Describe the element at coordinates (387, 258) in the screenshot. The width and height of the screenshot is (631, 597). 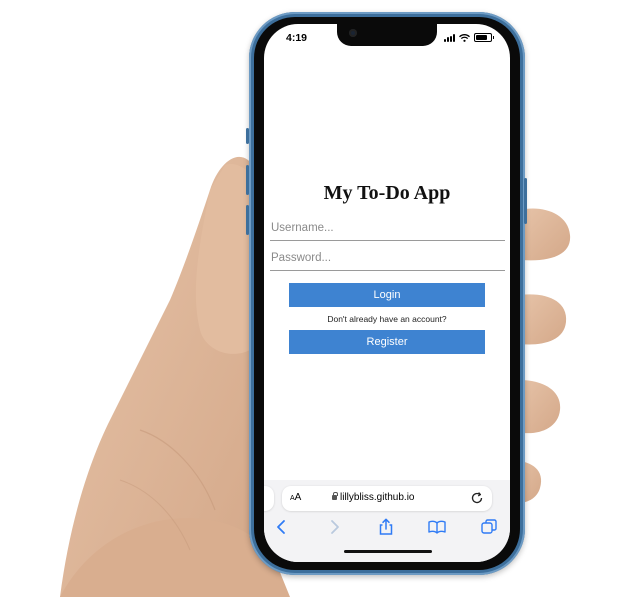
I see `password-input` at that location.